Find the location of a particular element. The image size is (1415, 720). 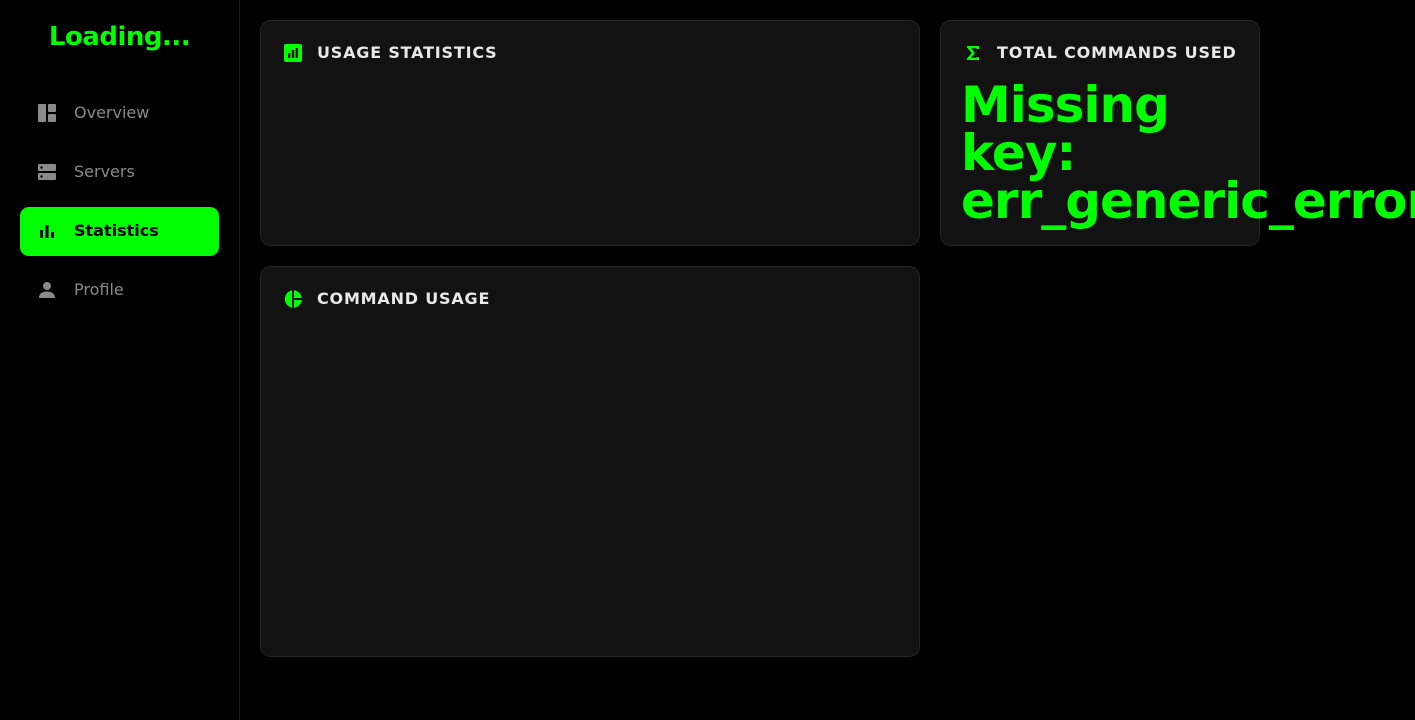

sidebar-item-label: Overview is located at coordinates (112, 112).